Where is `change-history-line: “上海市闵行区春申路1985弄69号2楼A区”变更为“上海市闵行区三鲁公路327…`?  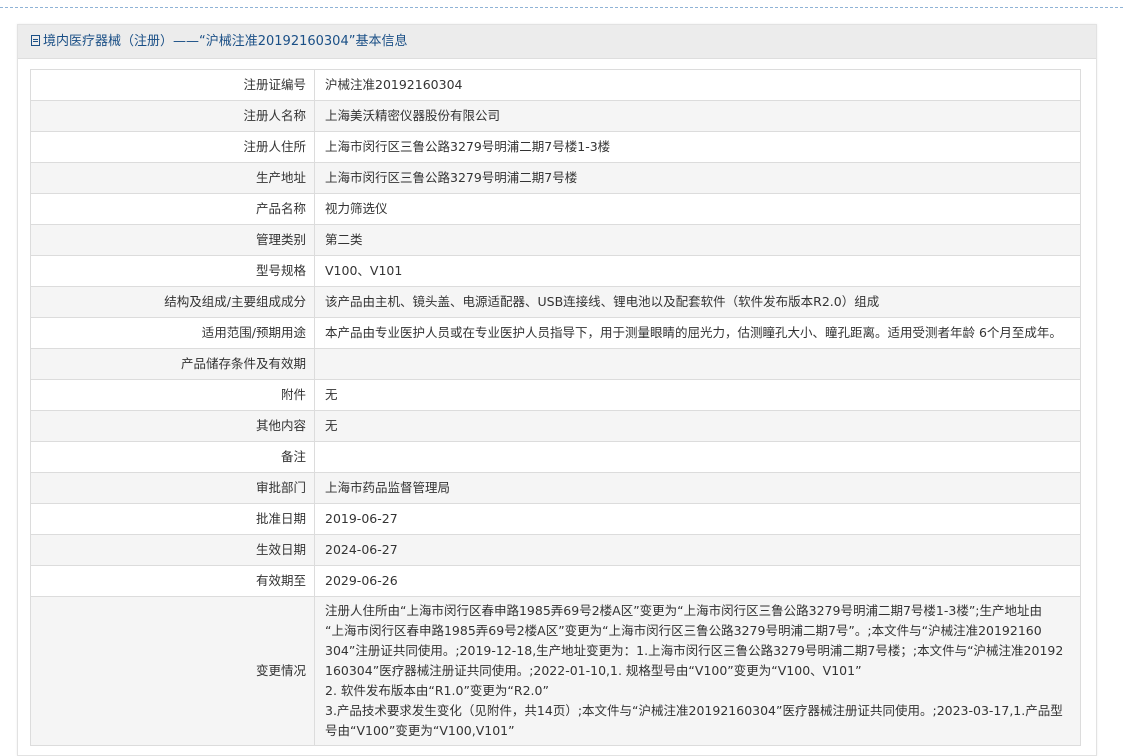
change-history-line: “上海市闵行区春申路1985弄69号2楼A区”变更为“上海市闵行区三鲁公路327… is located at coordinates (683, 630).